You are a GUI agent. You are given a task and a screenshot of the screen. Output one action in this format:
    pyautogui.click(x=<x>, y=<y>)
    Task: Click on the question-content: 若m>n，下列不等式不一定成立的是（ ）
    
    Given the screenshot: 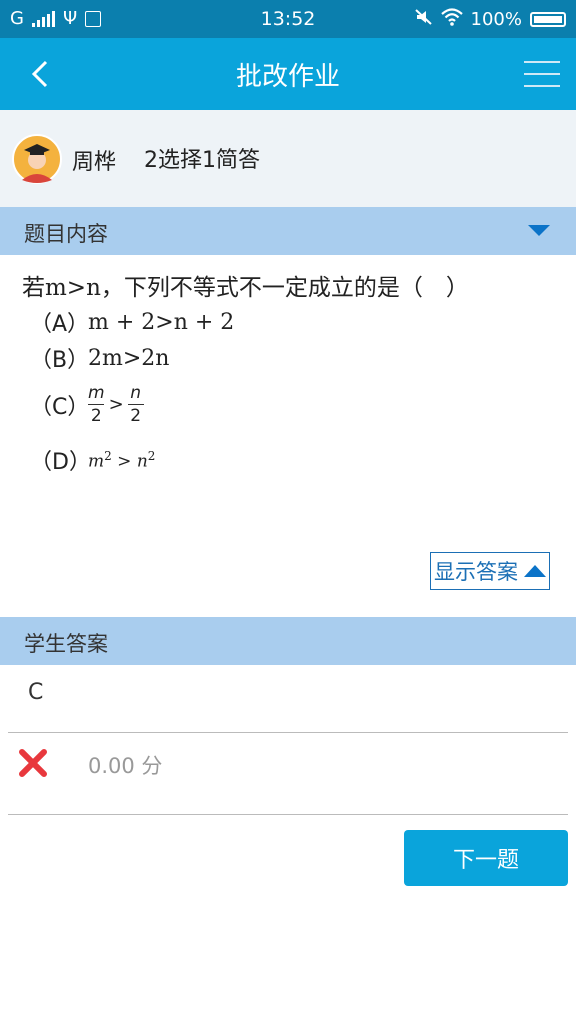 What is the action you would take?
    pyautogui.click(x=289, y=288)
    